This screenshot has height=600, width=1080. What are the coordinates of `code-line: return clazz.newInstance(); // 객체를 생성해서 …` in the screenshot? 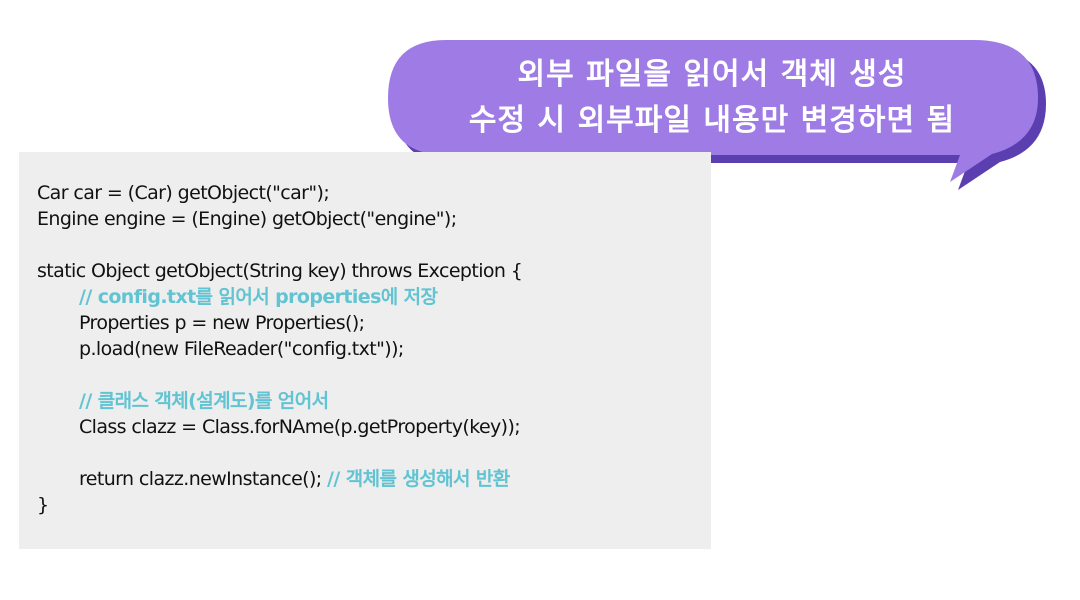 It's located at (279, 479).